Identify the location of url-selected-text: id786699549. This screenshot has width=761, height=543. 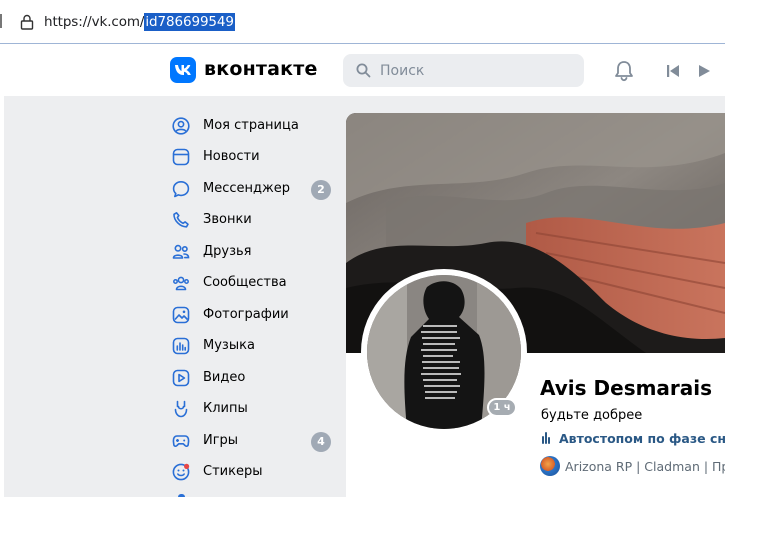
(189, 22).